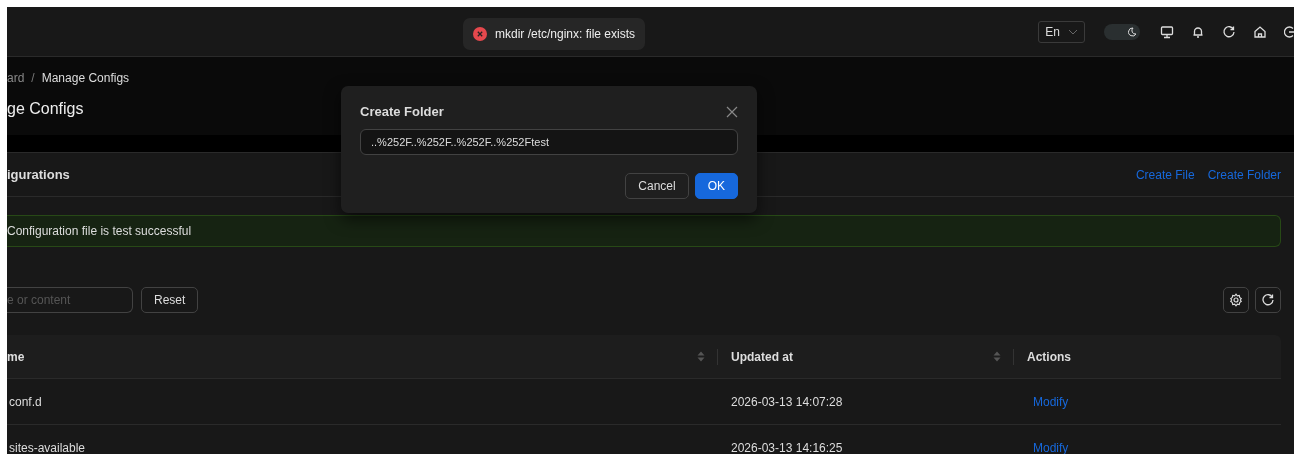 This screenshot has height=454, width=1294. What do you see at coordinates (1122, 31) in the screenshot?
I see `theme-switch` at bounding box center [1122, 31].